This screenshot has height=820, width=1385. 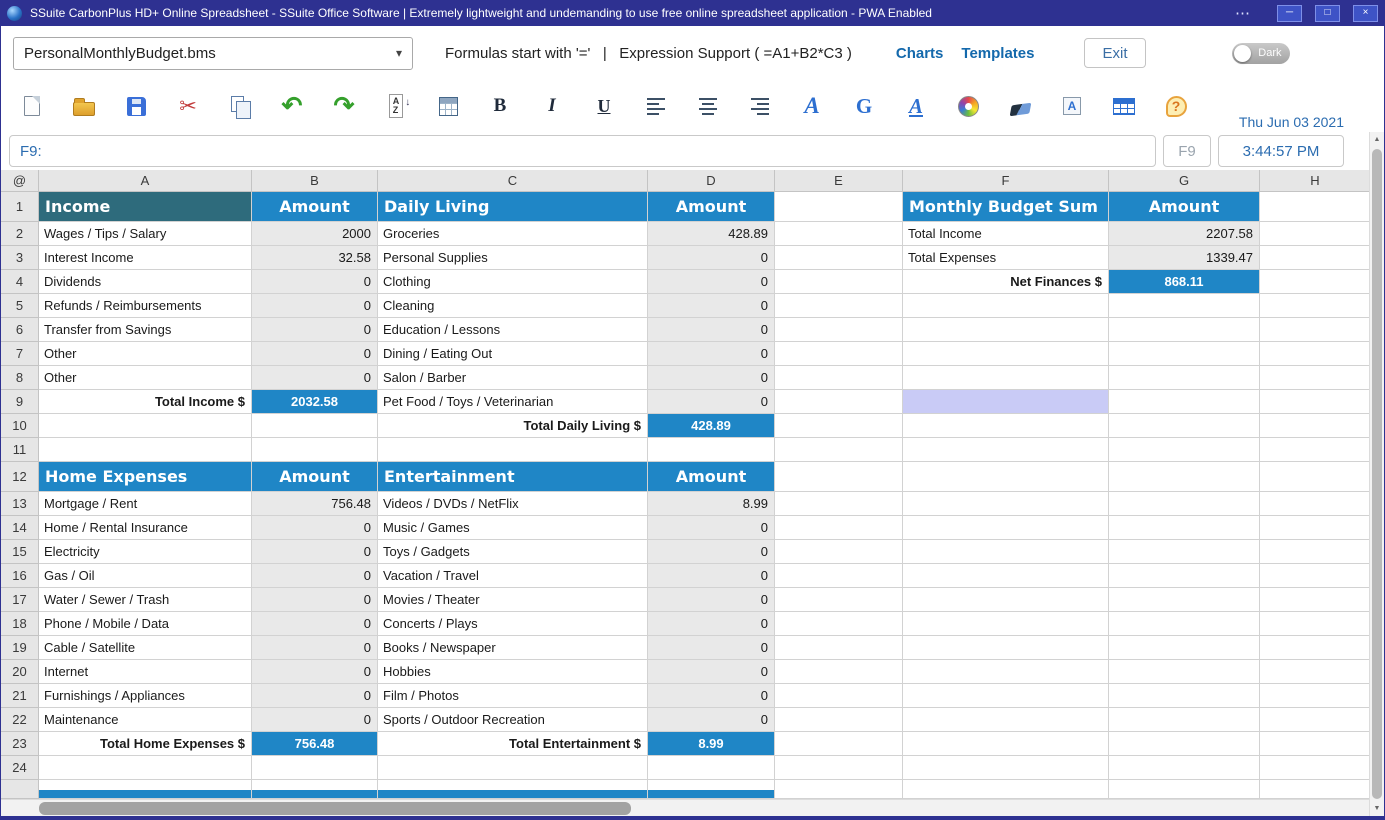 What do you see at coordinates (1006, 789) in the screenshot?
I see `cell-F` at bounding box center [1006, 789].